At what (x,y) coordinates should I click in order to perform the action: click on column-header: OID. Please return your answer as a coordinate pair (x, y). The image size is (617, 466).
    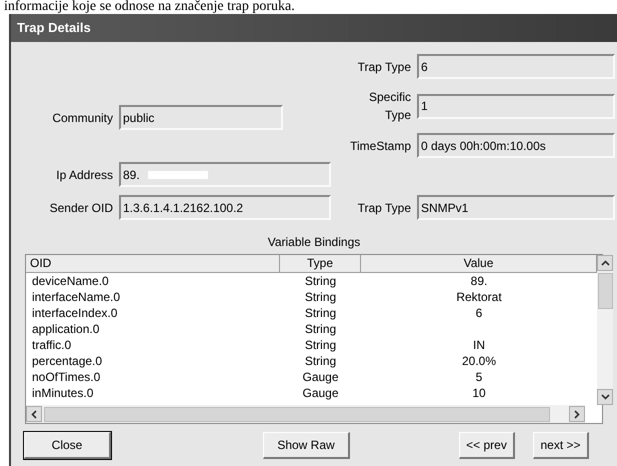
    Looking at the image, I should click on (153, 264).